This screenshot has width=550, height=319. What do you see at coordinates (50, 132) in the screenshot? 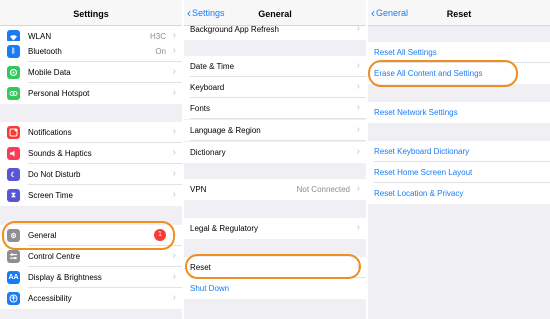
I see `row-label: Notifications` at bounding box center [50, 132].